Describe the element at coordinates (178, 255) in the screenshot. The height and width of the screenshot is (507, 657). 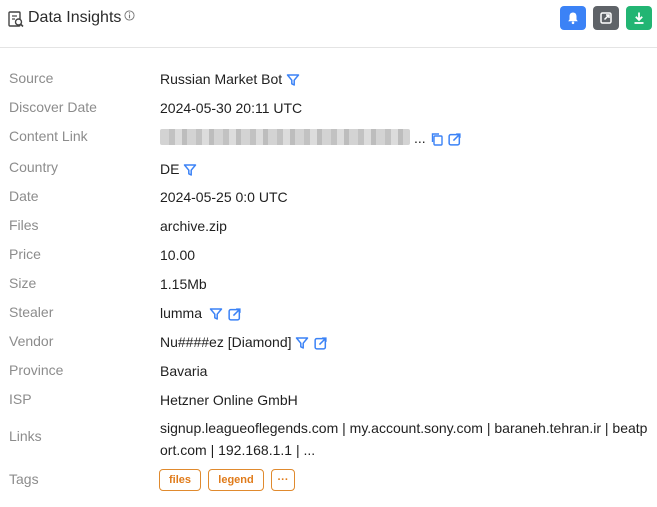
I see `price-value: 10.00` at that location.